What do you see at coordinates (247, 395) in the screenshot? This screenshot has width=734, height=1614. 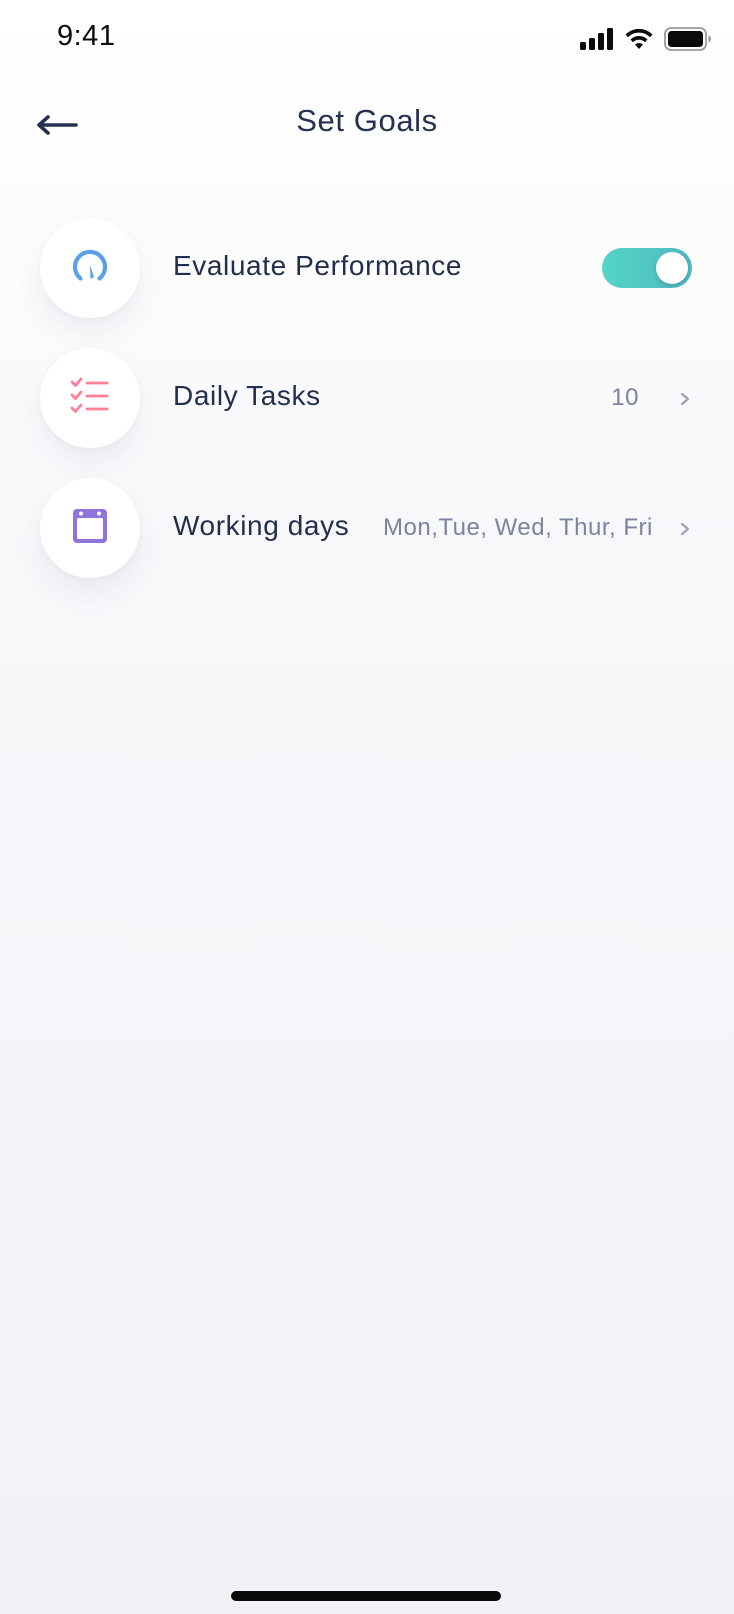 I see `setting-label: Daily Tasks` at bounding box center [247, 395].